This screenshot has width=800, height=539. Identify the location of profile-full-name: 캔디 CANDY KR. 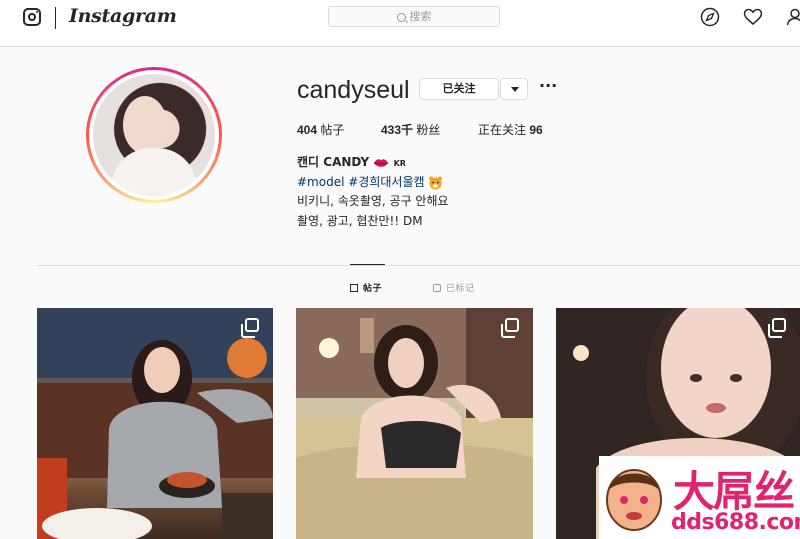
(351, 163).